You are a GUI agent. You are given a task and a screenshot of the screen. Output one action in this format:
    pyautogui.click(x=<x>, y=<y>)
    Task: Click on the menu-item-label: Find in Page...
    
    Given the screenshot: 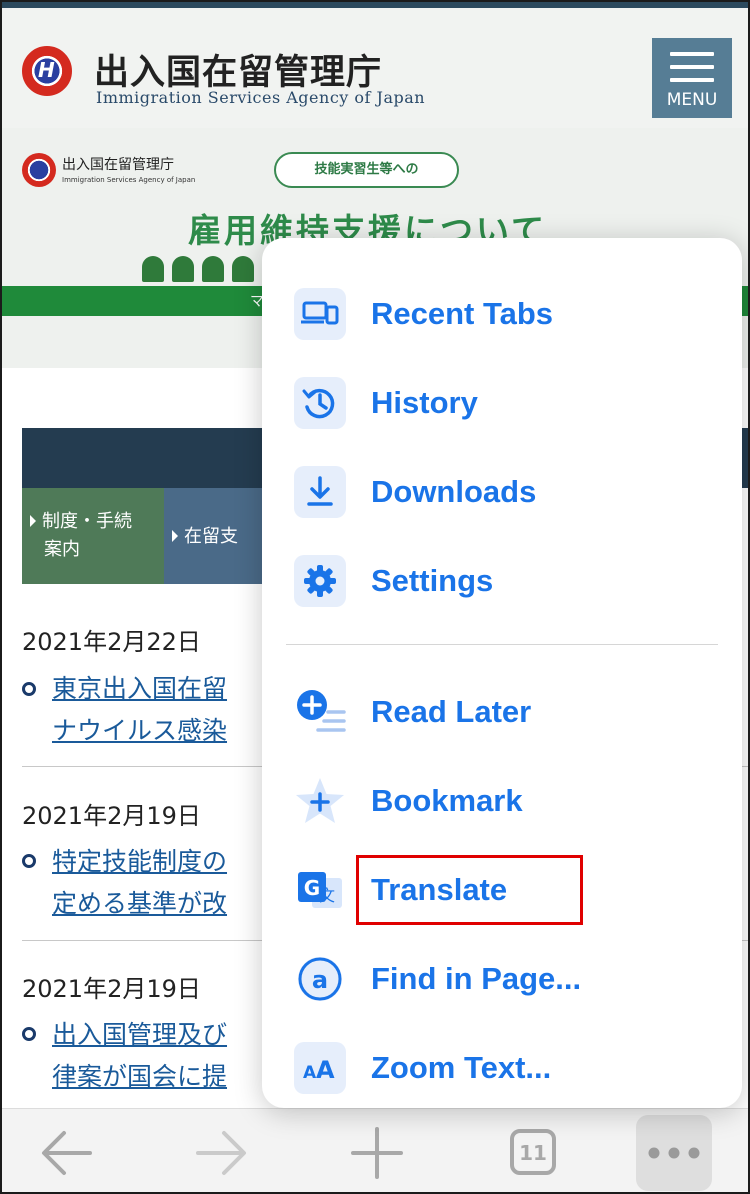 What is the action you would take?
    pyautogui.click(x=476, y=978)
    